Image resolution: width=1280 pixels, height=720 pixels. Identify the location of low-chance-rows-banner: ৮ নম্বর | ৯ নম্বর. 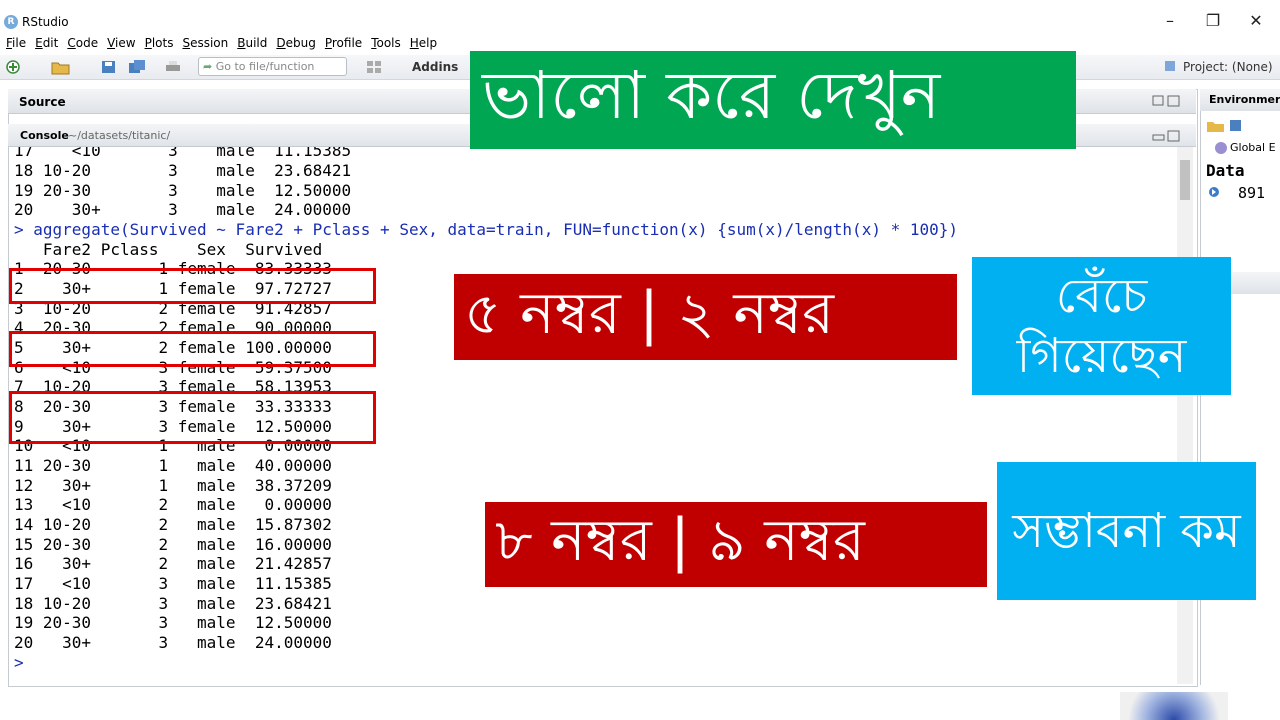
(736, 544).